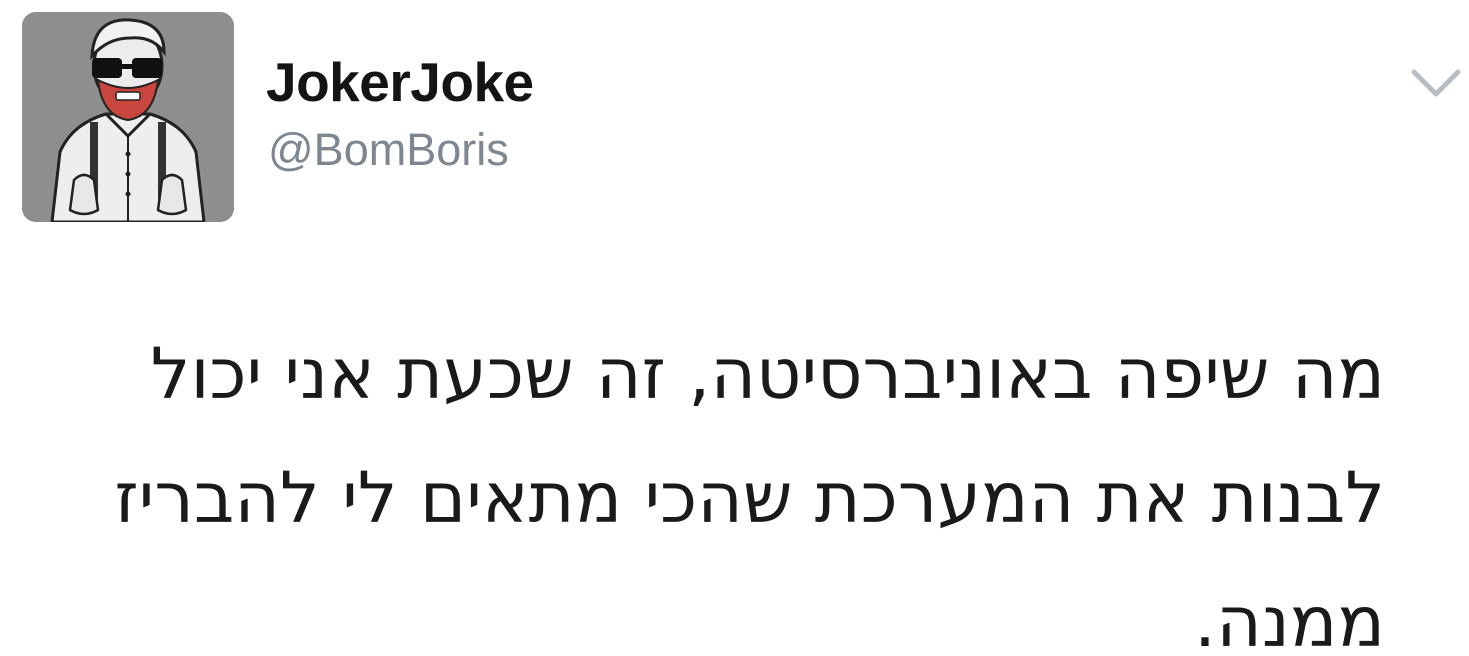 The image size is (1469, 656). What do you see at coordinates (388, 150) in the screenshot?
I see `user-handle: @BomBoris` at bounding box center [388, 150].